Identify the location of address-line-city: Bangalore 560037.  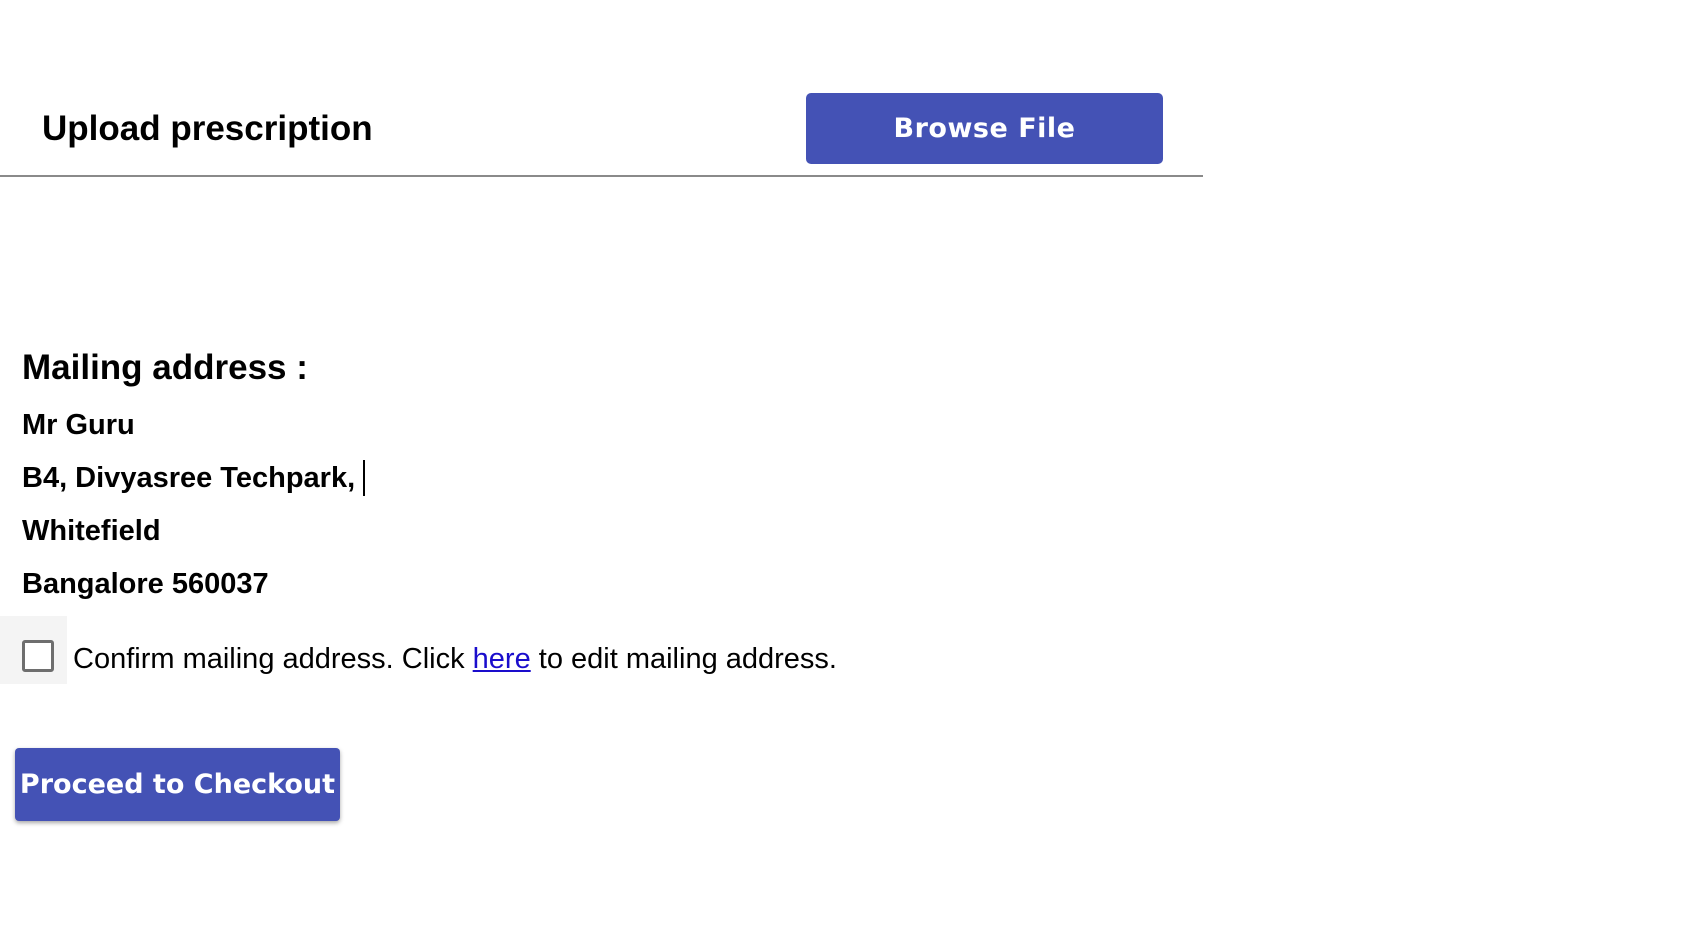
(145, 584).